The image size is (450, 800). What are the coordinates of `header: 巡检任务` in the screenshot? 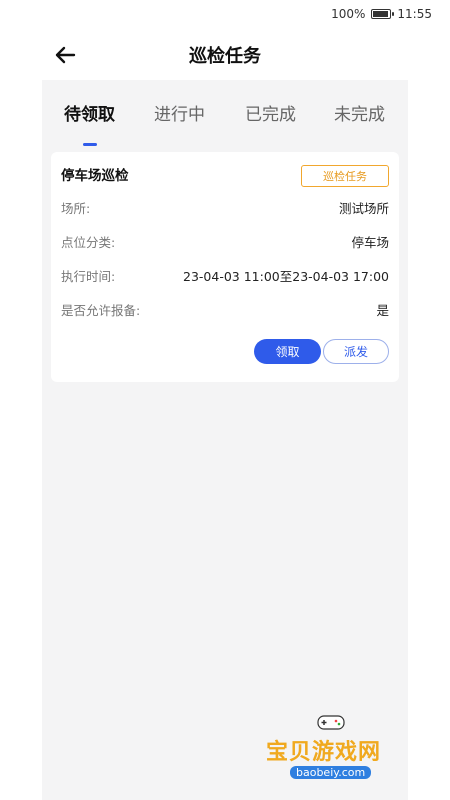 It's located at (225, 55).